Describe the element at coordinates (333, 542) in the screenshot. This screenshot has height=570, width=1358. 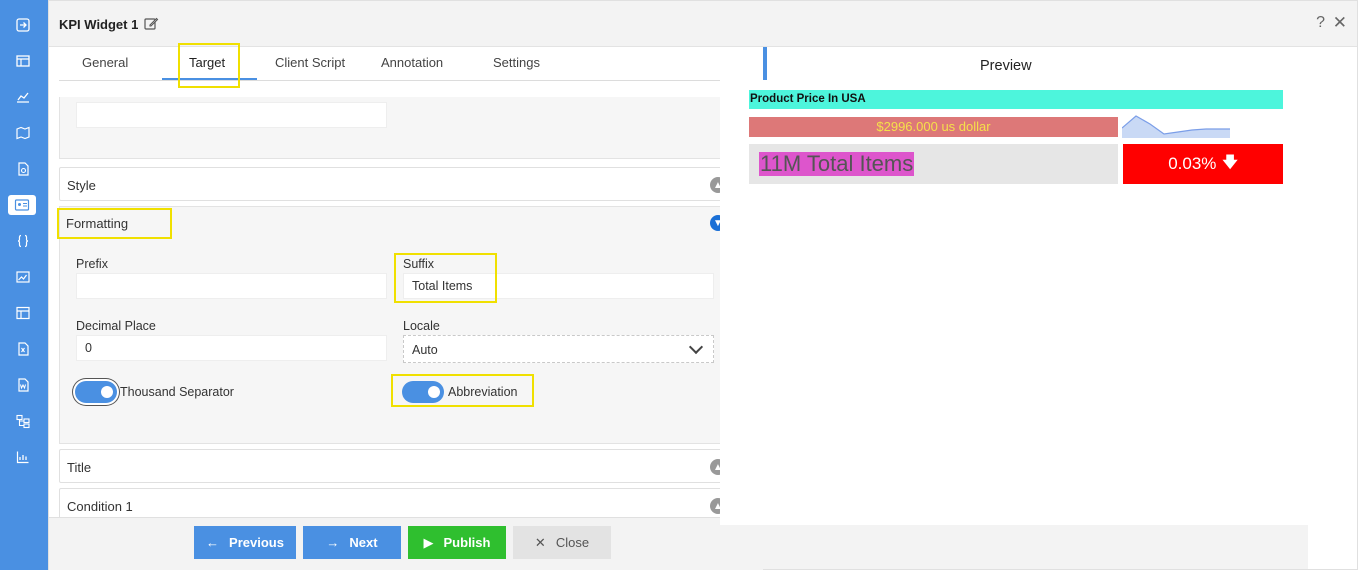
I see `arrow-right-icon: →` at that location.